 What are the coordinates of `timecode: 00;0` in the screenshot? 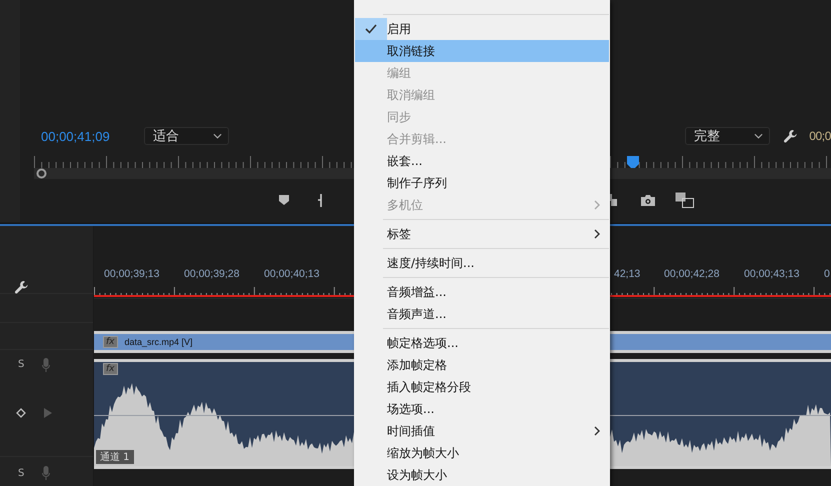 It's located at (820, 136).